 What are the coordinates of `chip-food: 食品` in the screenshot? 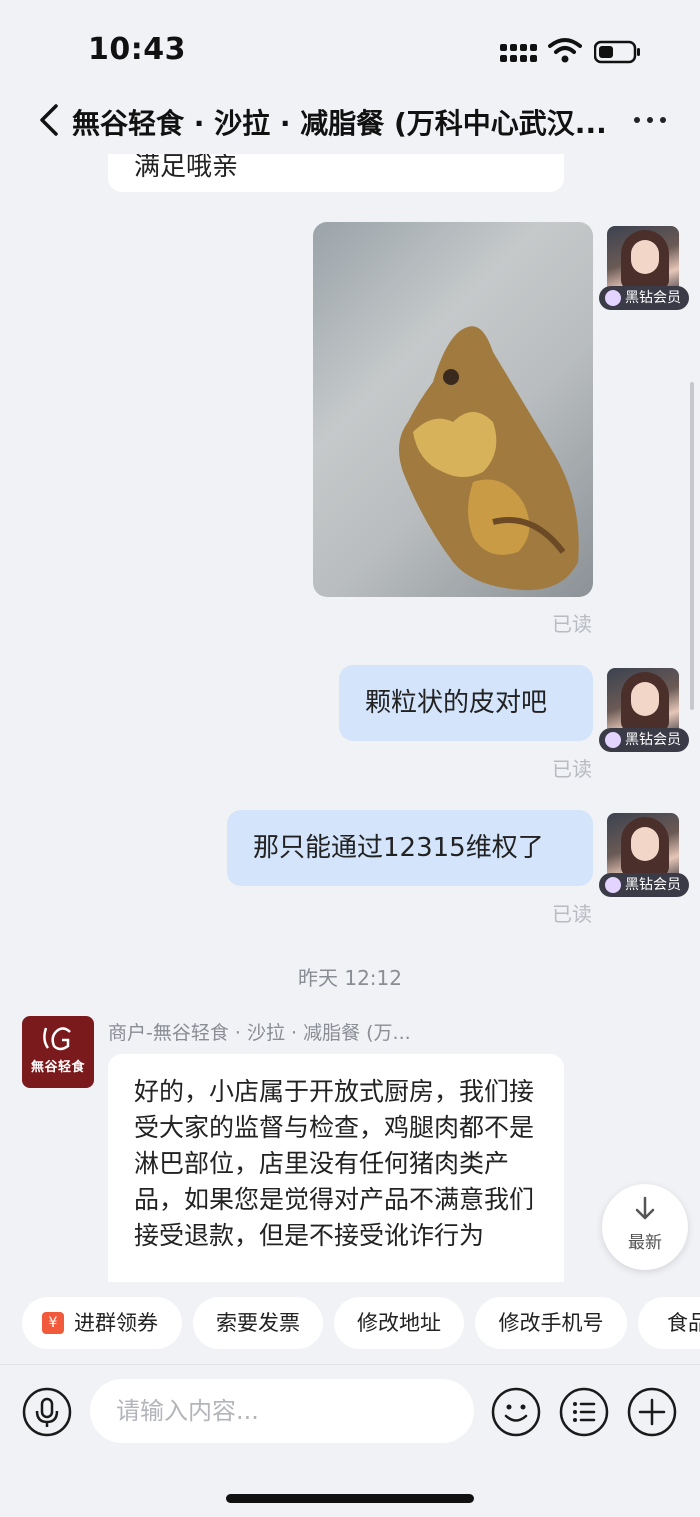 It's located at (669, 1323).